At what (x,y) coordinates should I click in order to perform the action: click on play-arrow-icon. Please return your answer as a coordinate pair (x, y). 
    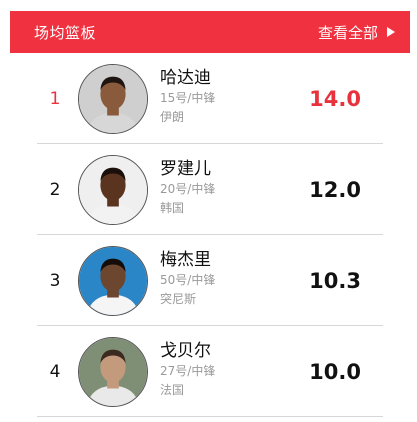
    Looking at the image, I should click on (391, 32).